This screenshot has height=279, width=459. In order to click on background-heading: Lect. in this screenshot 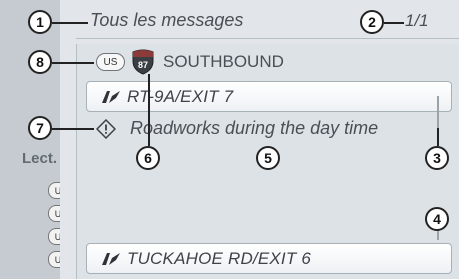, I will do `click(40, 158)`.